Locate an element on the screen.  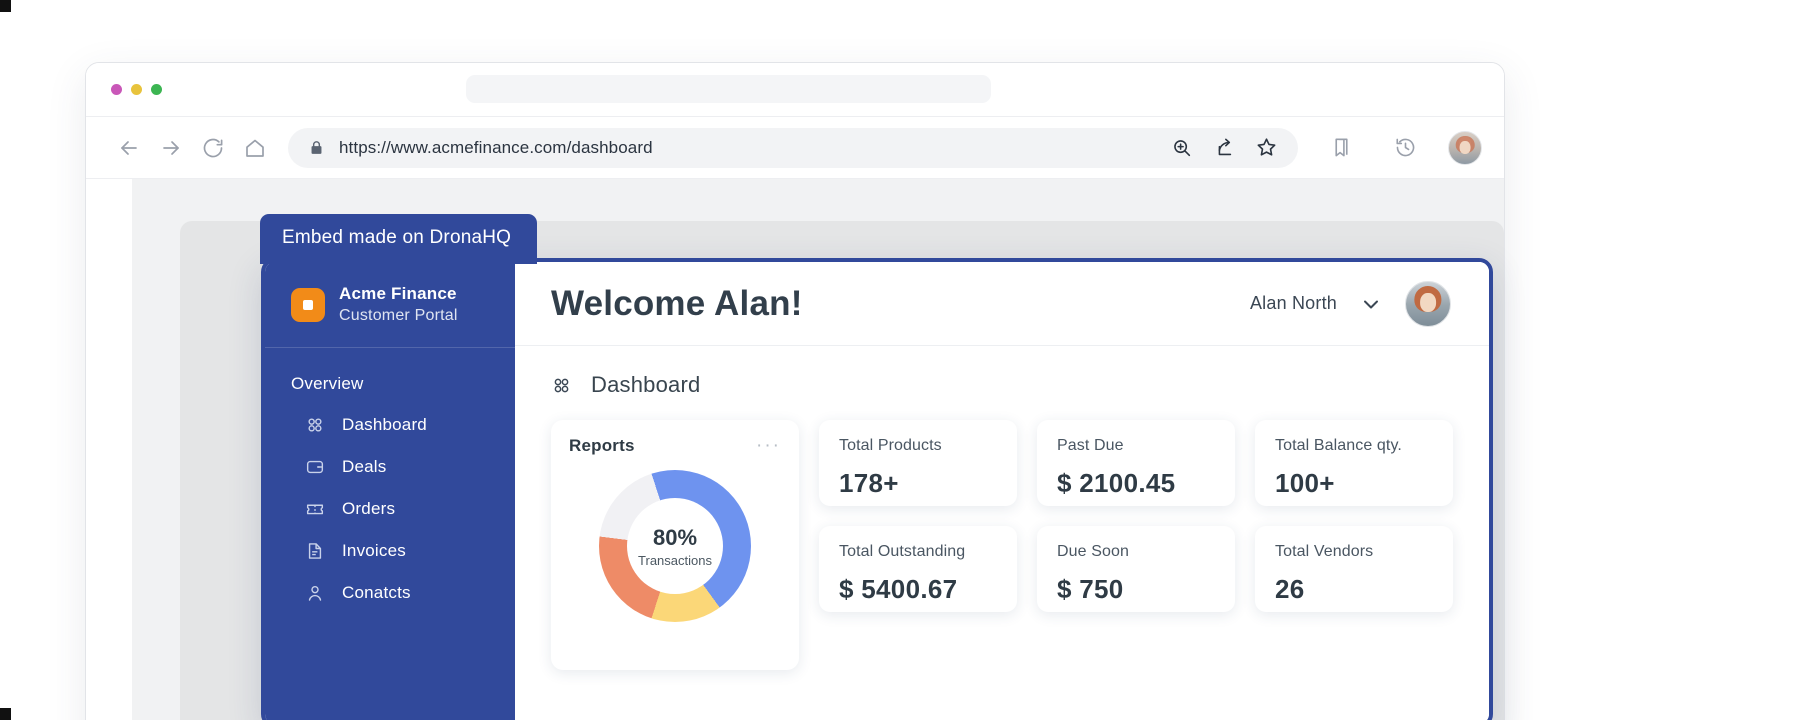
browser-toolbar: https://www.acmefinance.com/dashboard is located at coordinates (795, 148).